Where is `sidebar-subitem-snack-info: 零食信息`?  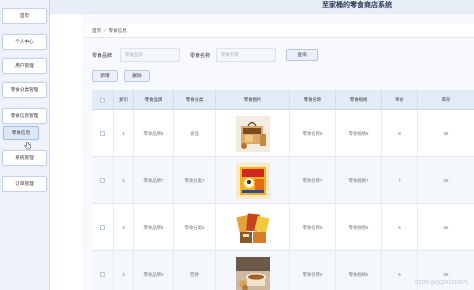
sidebar-subitem-snack-info: 零食信息 is located at coordinates (21, 133).